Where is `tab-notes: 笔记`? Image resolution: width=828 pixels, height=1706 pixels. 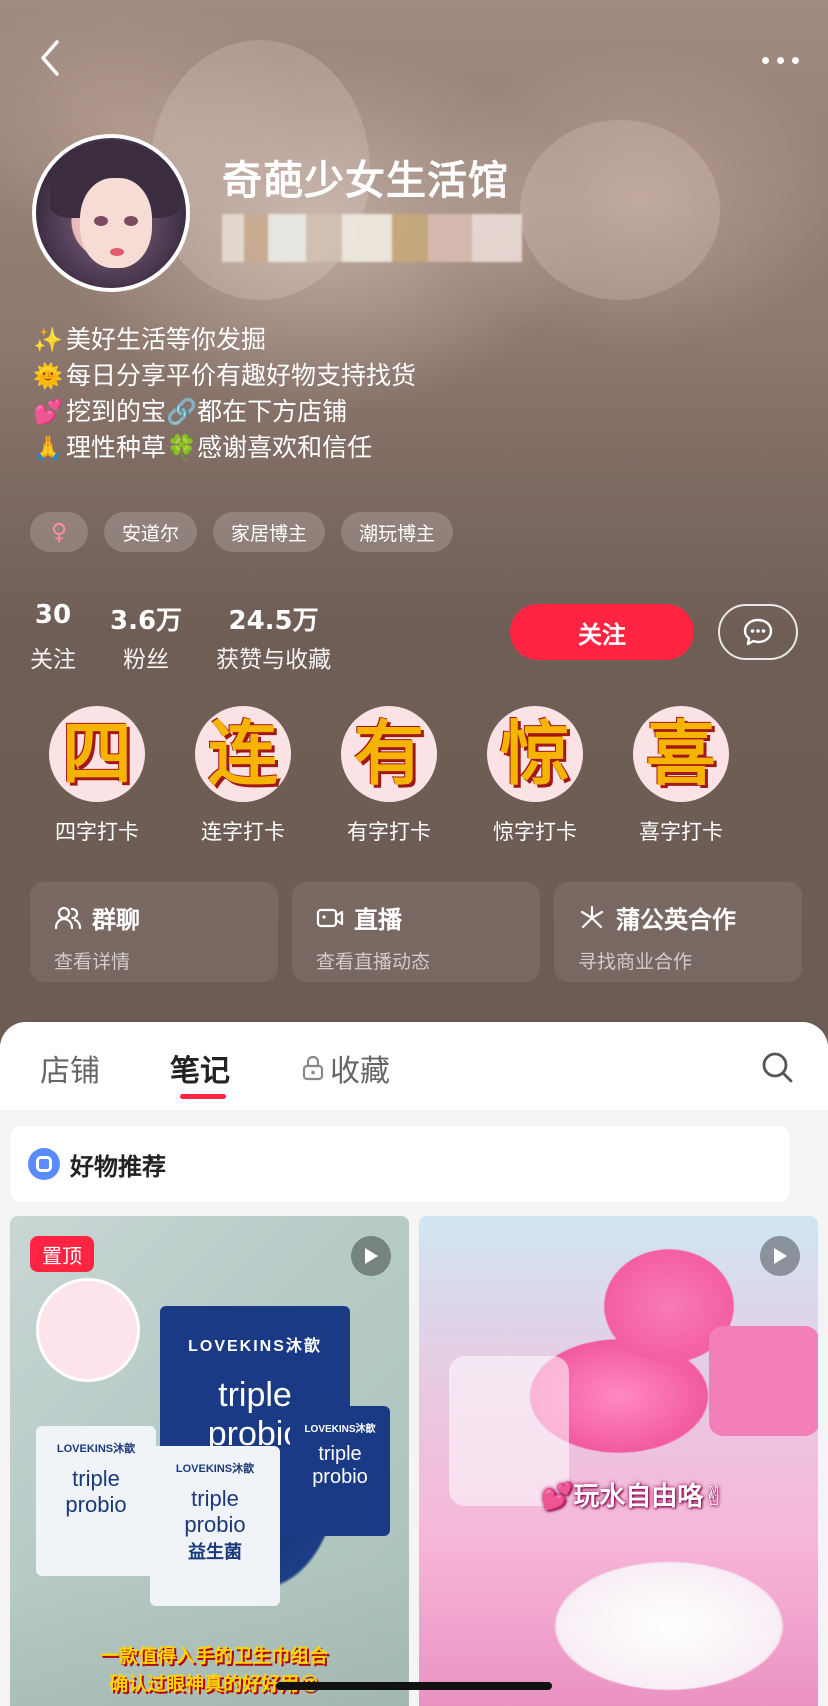 tab-notes: 笔记 is located at coordinates (200, 1068).